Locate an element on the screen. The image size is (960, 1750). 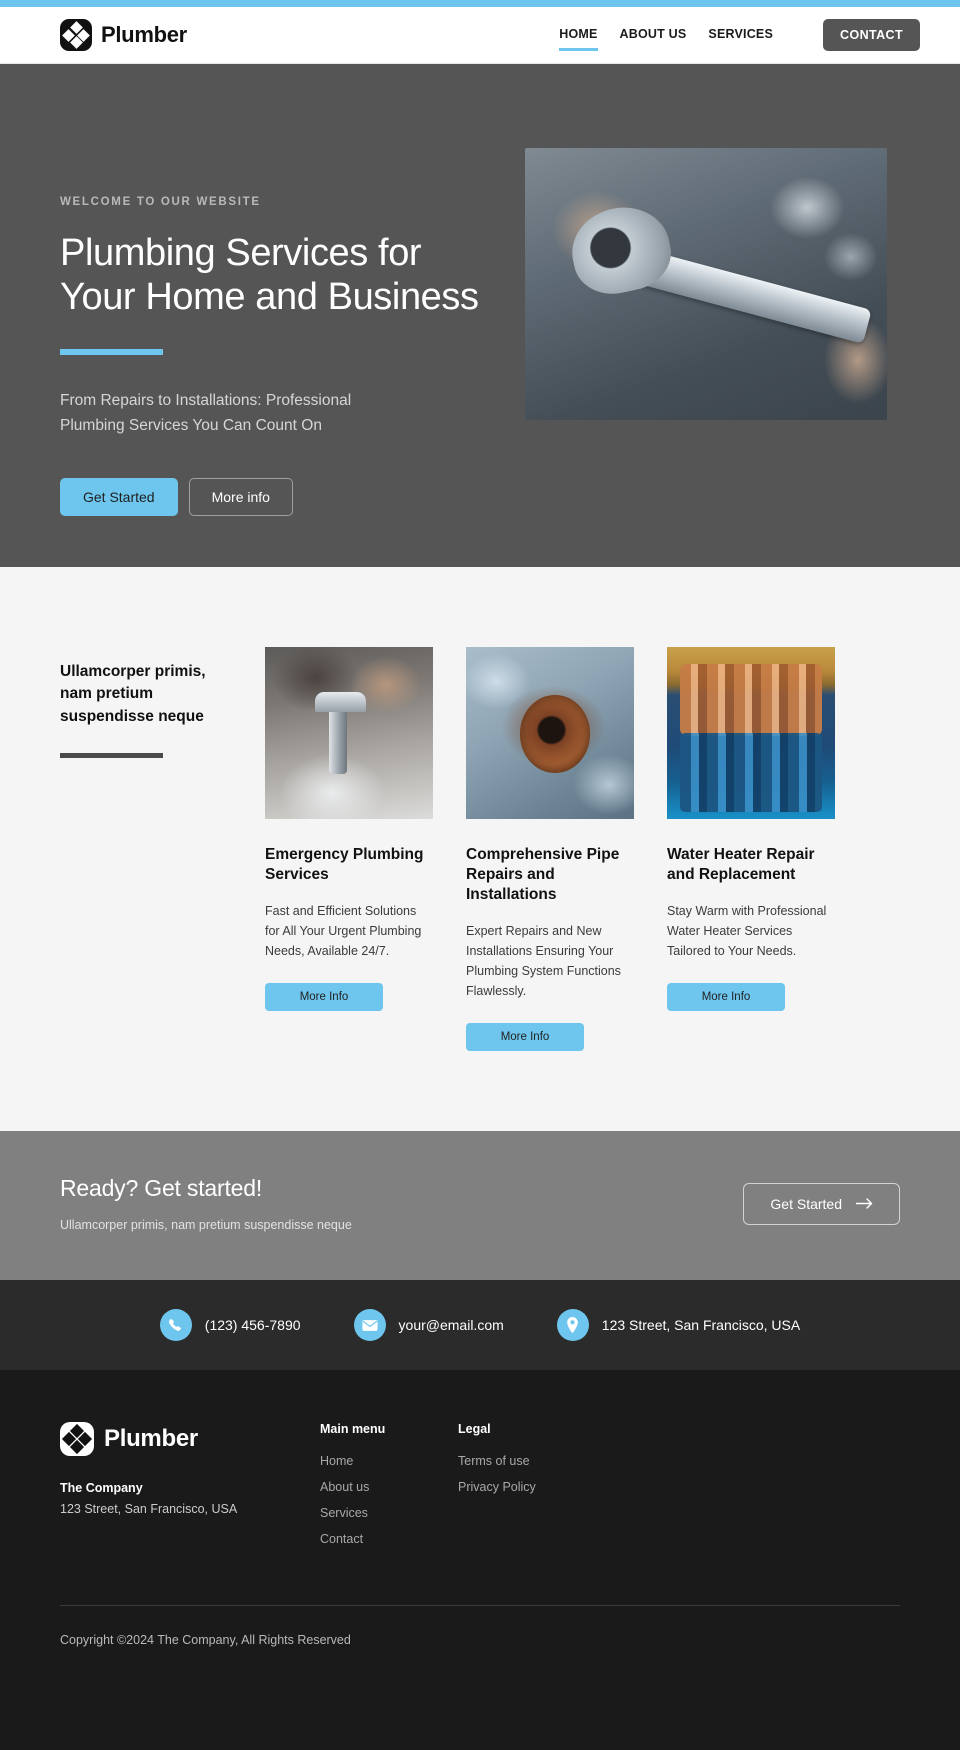
footer-column-legal: Legal Terms of use Privacy Policy is located at coordinates (527, 1490).